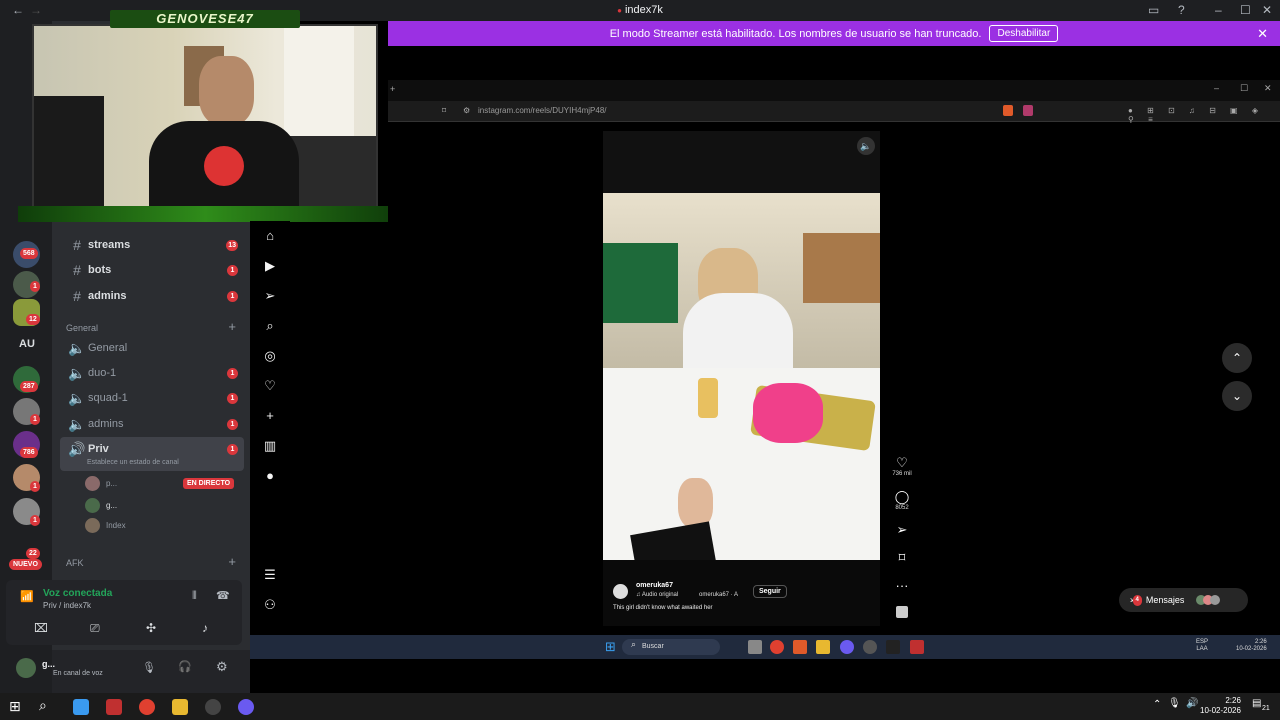 Image resolution: width=1280 pixels, height=720 pixels. Describe the element at coordinates (755, 647) in the screenshot. I see `taskview-icon` at that location.